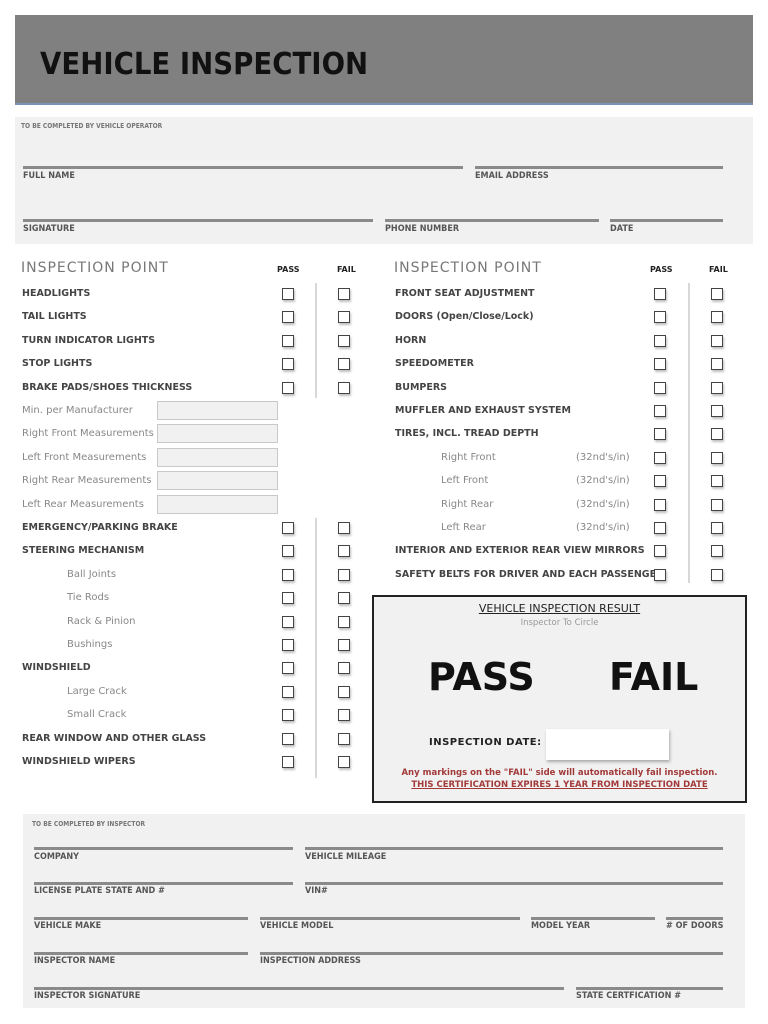  Describe the element at coordinates (390, 918) in the screenshot. I see `vehicle-model-field` at that location.